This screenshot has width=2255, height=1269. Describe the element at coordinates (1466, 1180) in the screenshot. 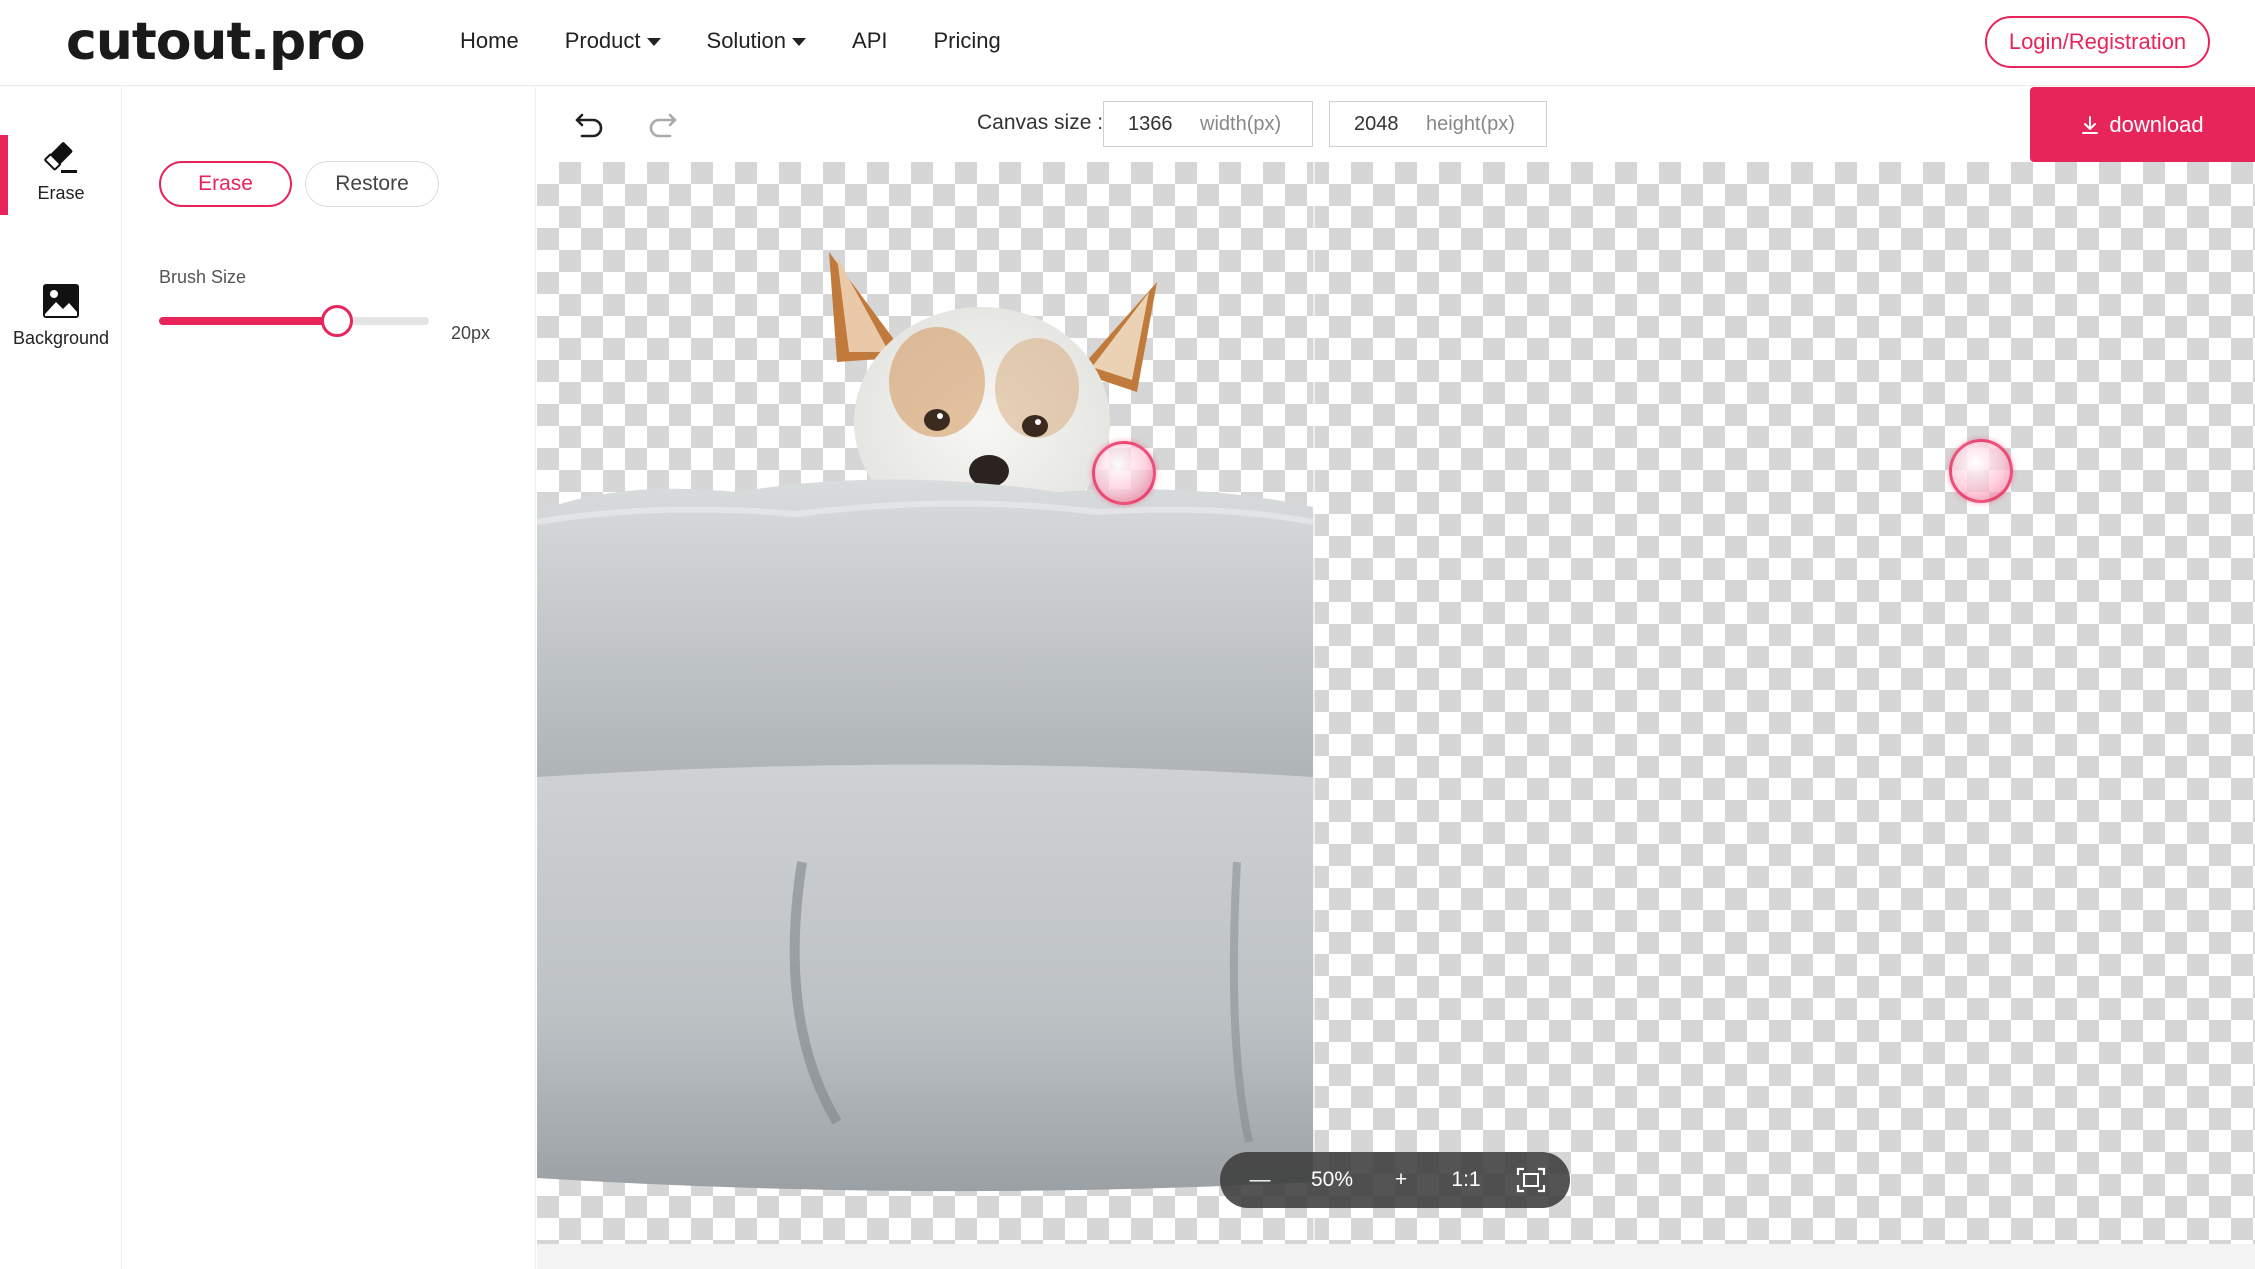

I see `actual-size-button: 1:1` at that location.